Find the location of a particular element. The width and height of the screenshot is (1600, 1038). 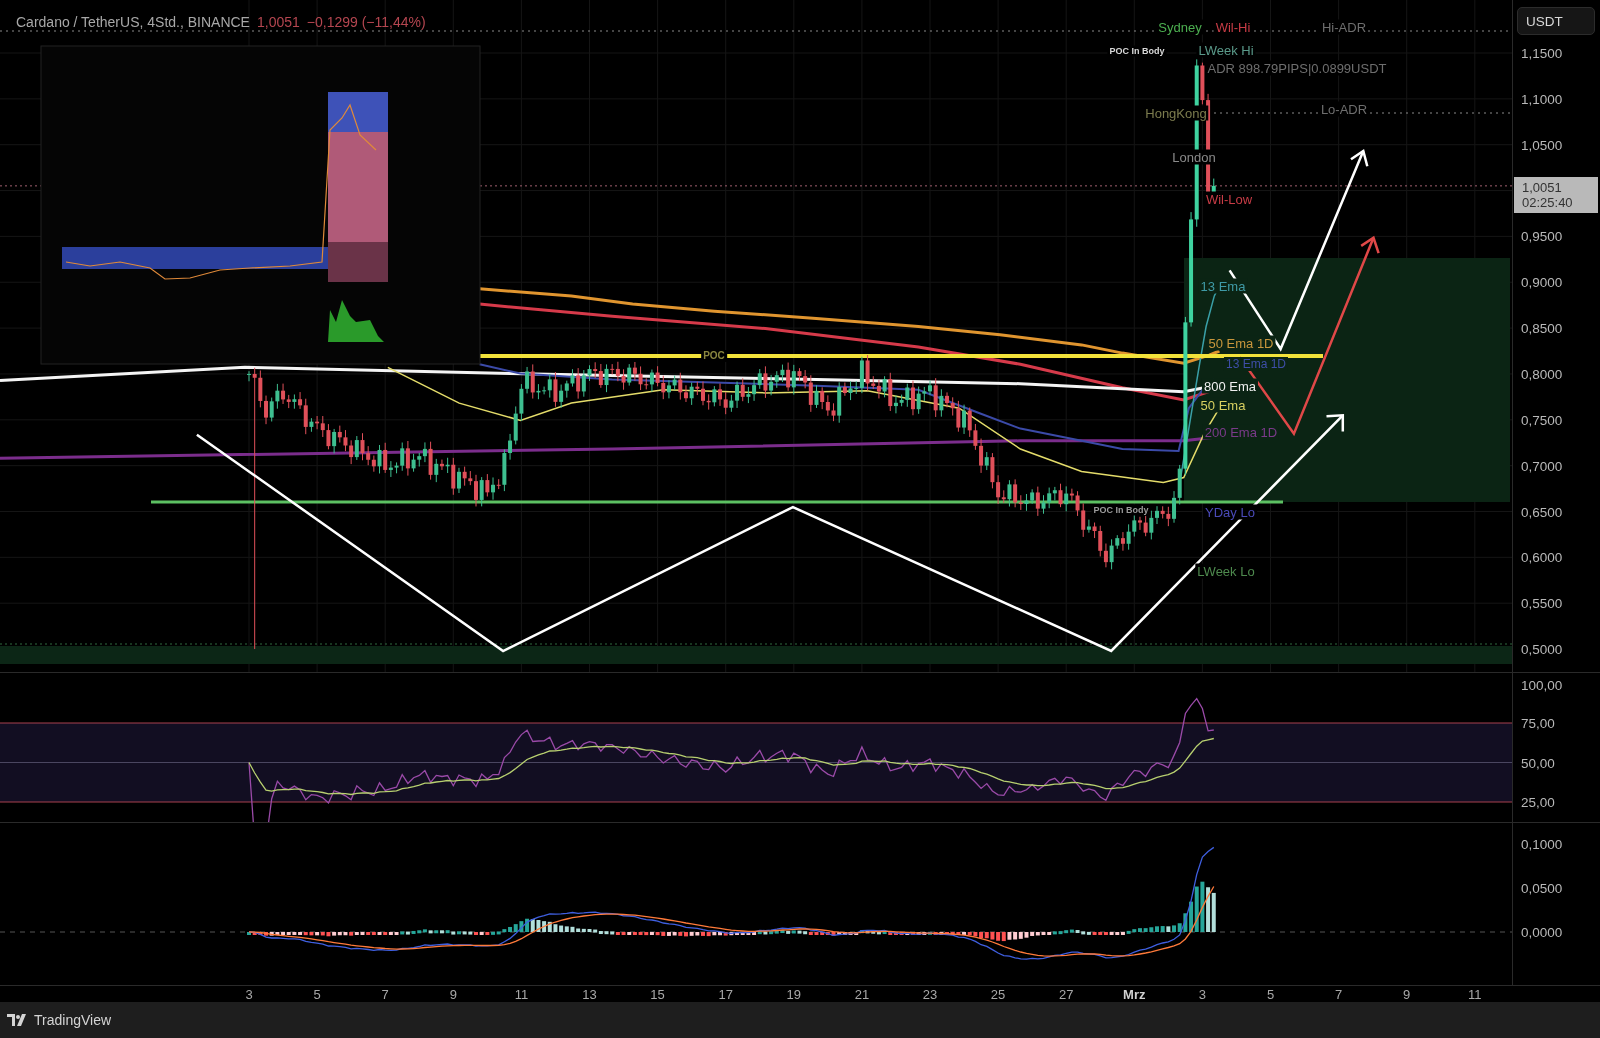

brand-name: TradingView is located at coordinates (73, 1020).